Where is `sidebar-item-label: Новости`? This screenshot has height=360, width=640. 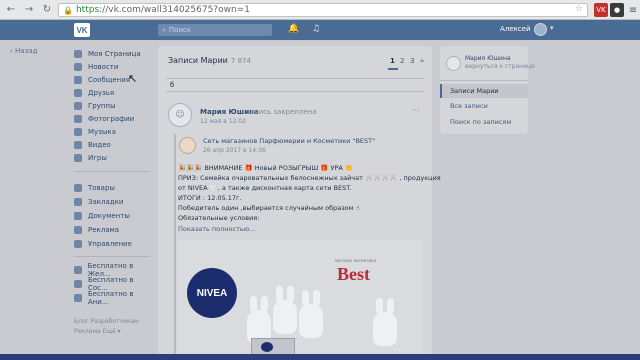 sidebar-item-label: Новости is located at coordinates (103, 67).